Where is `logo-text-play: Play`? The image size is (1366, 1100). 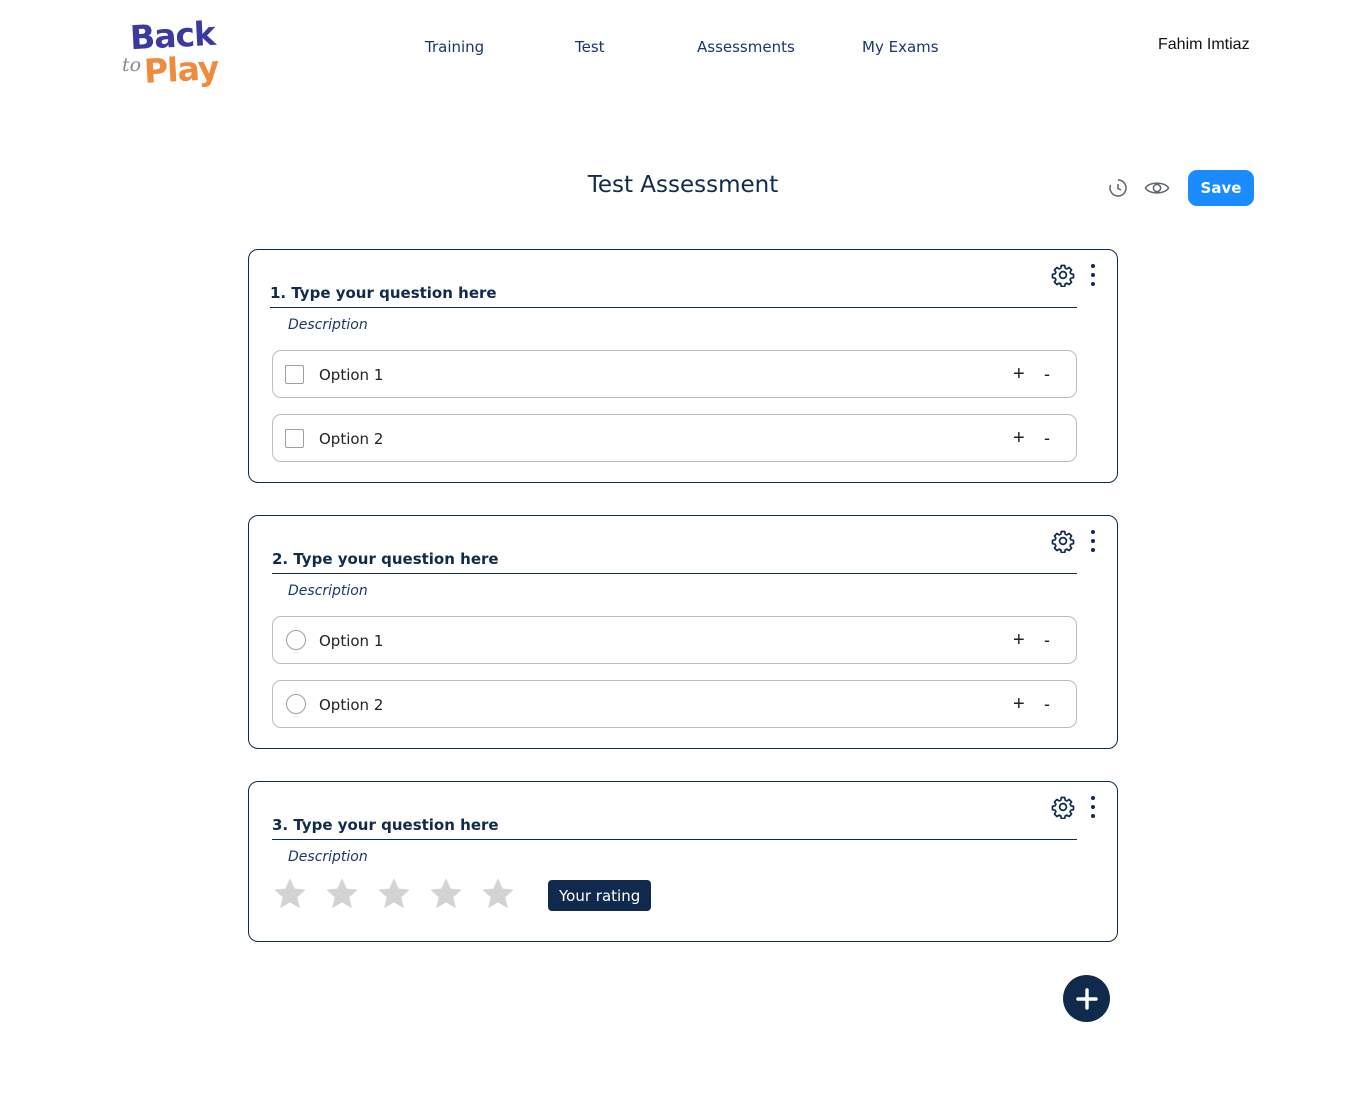
logo-text-play: Play is located at coordinates (181, 69).